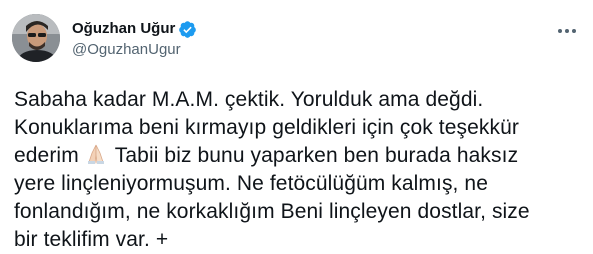  I want to click on display-name: Oğuzhan Uğur, so click(123, 29).